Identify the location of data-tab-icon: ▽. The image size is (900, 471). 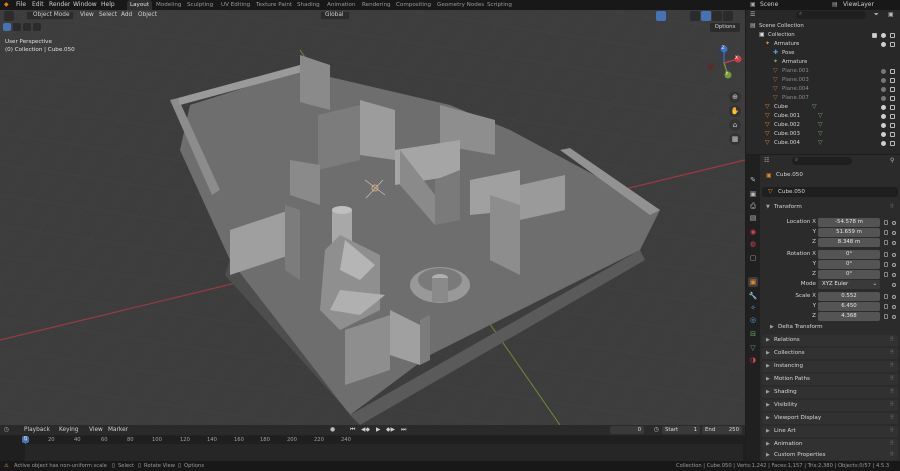
(753, 348).